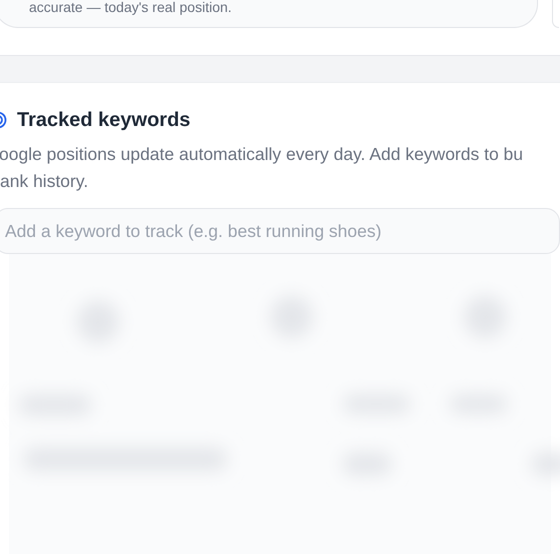  What do you see at coordinates (131, 7) in the screenshot?
I see `card-note: accurate — today's real position.` at bounding box center [131, 7].